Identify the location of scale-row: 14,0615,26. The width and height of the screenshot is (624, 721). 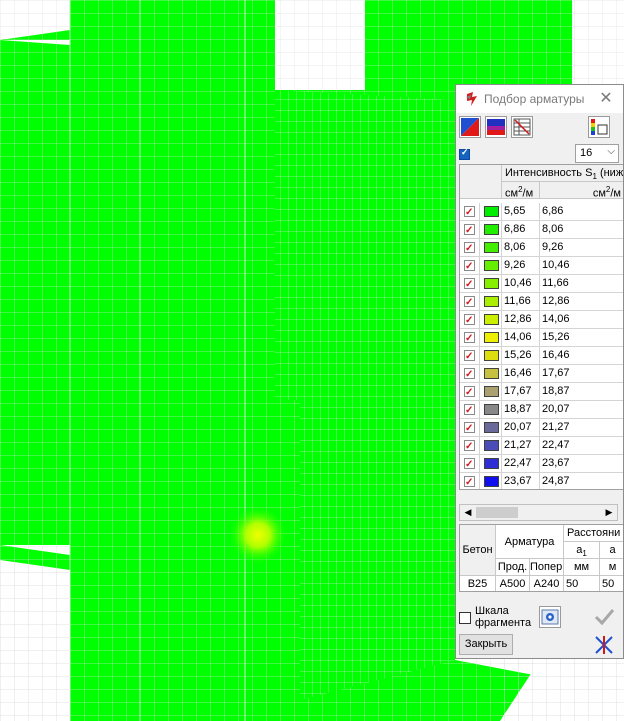
(541, 338).